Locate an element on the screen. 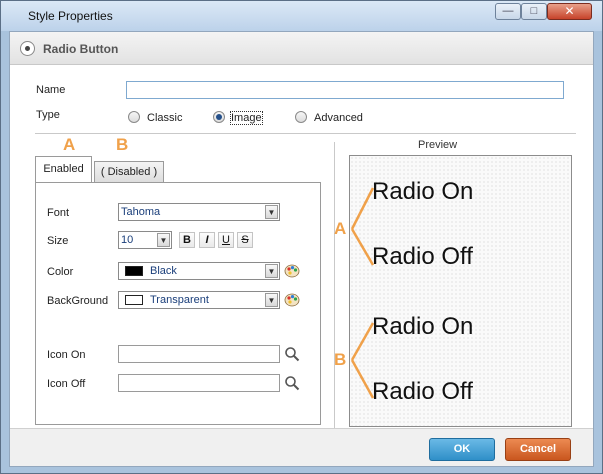 The image size is (603, 474). window-title: Style Properties is located at coordinates (70, 16).